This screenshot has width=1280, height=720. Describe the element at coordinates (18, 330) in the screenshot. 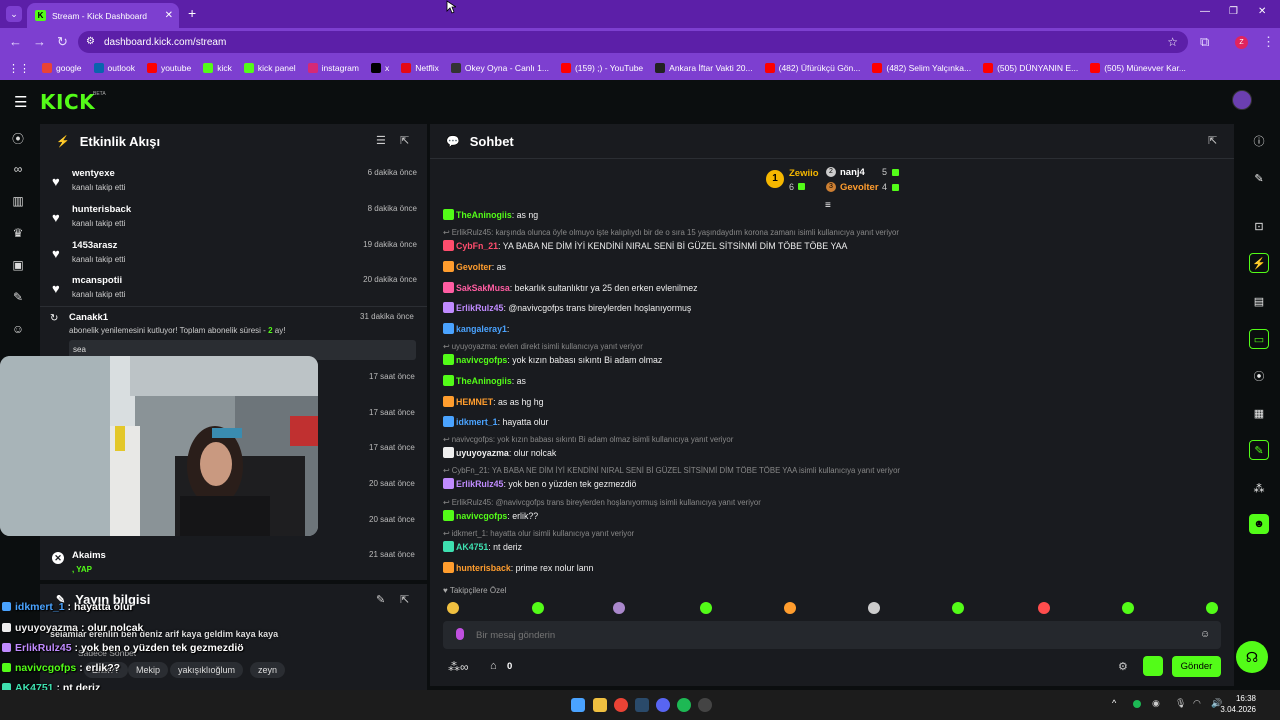

I see `users-icon: ☺` at that location.